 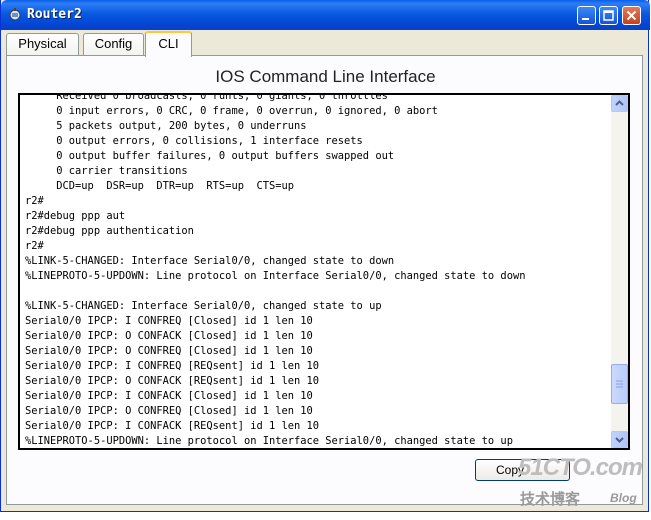 What do you see at coordinates (113, 44) in the screenshot?
I see `tab-config: Config` at bounding box center [113, 44].